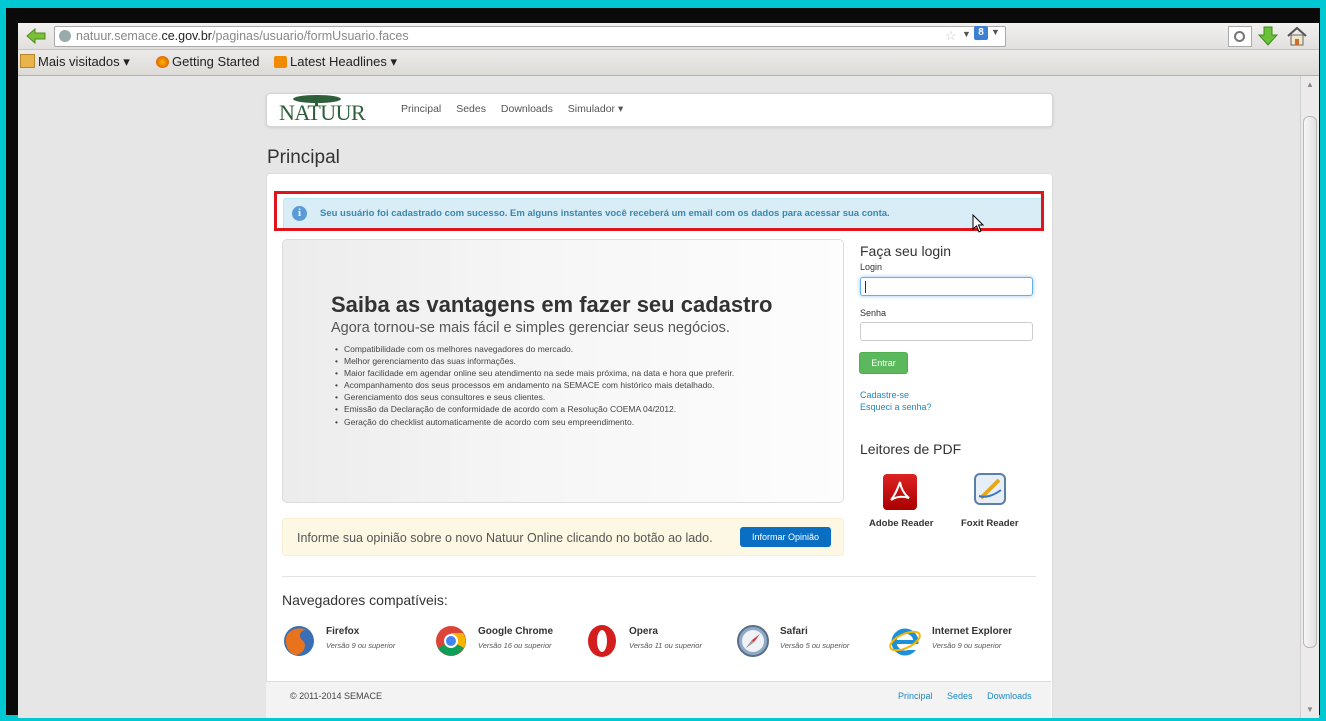 This screenshot has height=721, width=1326. Describe the element at coordinates (815, 645) in the screenshot. I see `browser-version: Versão 5 ou superior` at that location.